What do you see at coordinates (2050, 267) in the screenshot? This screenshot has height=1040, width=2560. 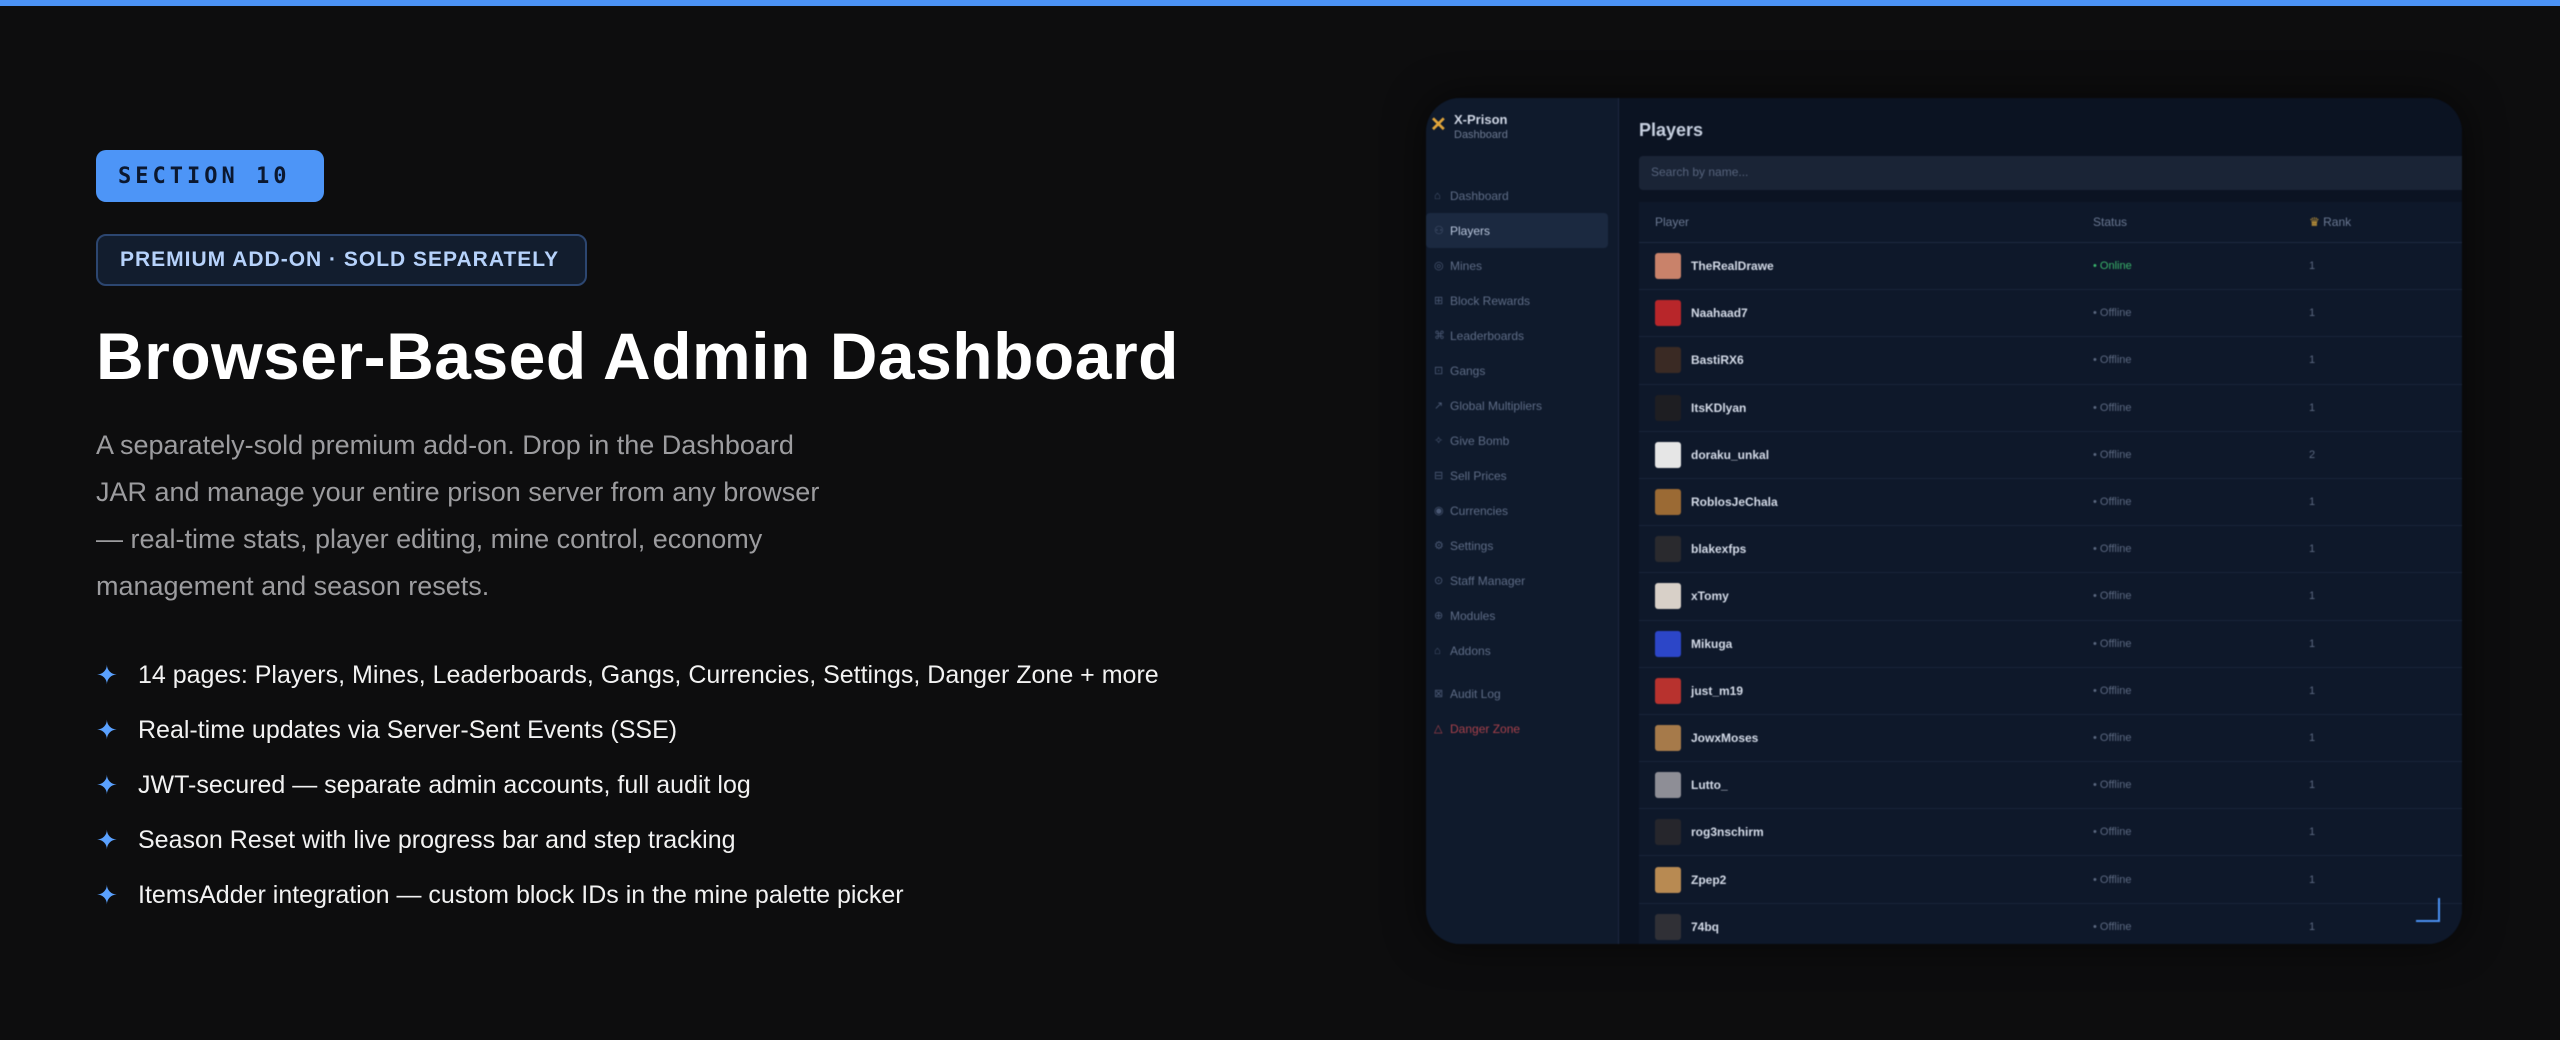 I see `table-row: TheRealDrawe • Online 1` at bounding box center [2050, 267].